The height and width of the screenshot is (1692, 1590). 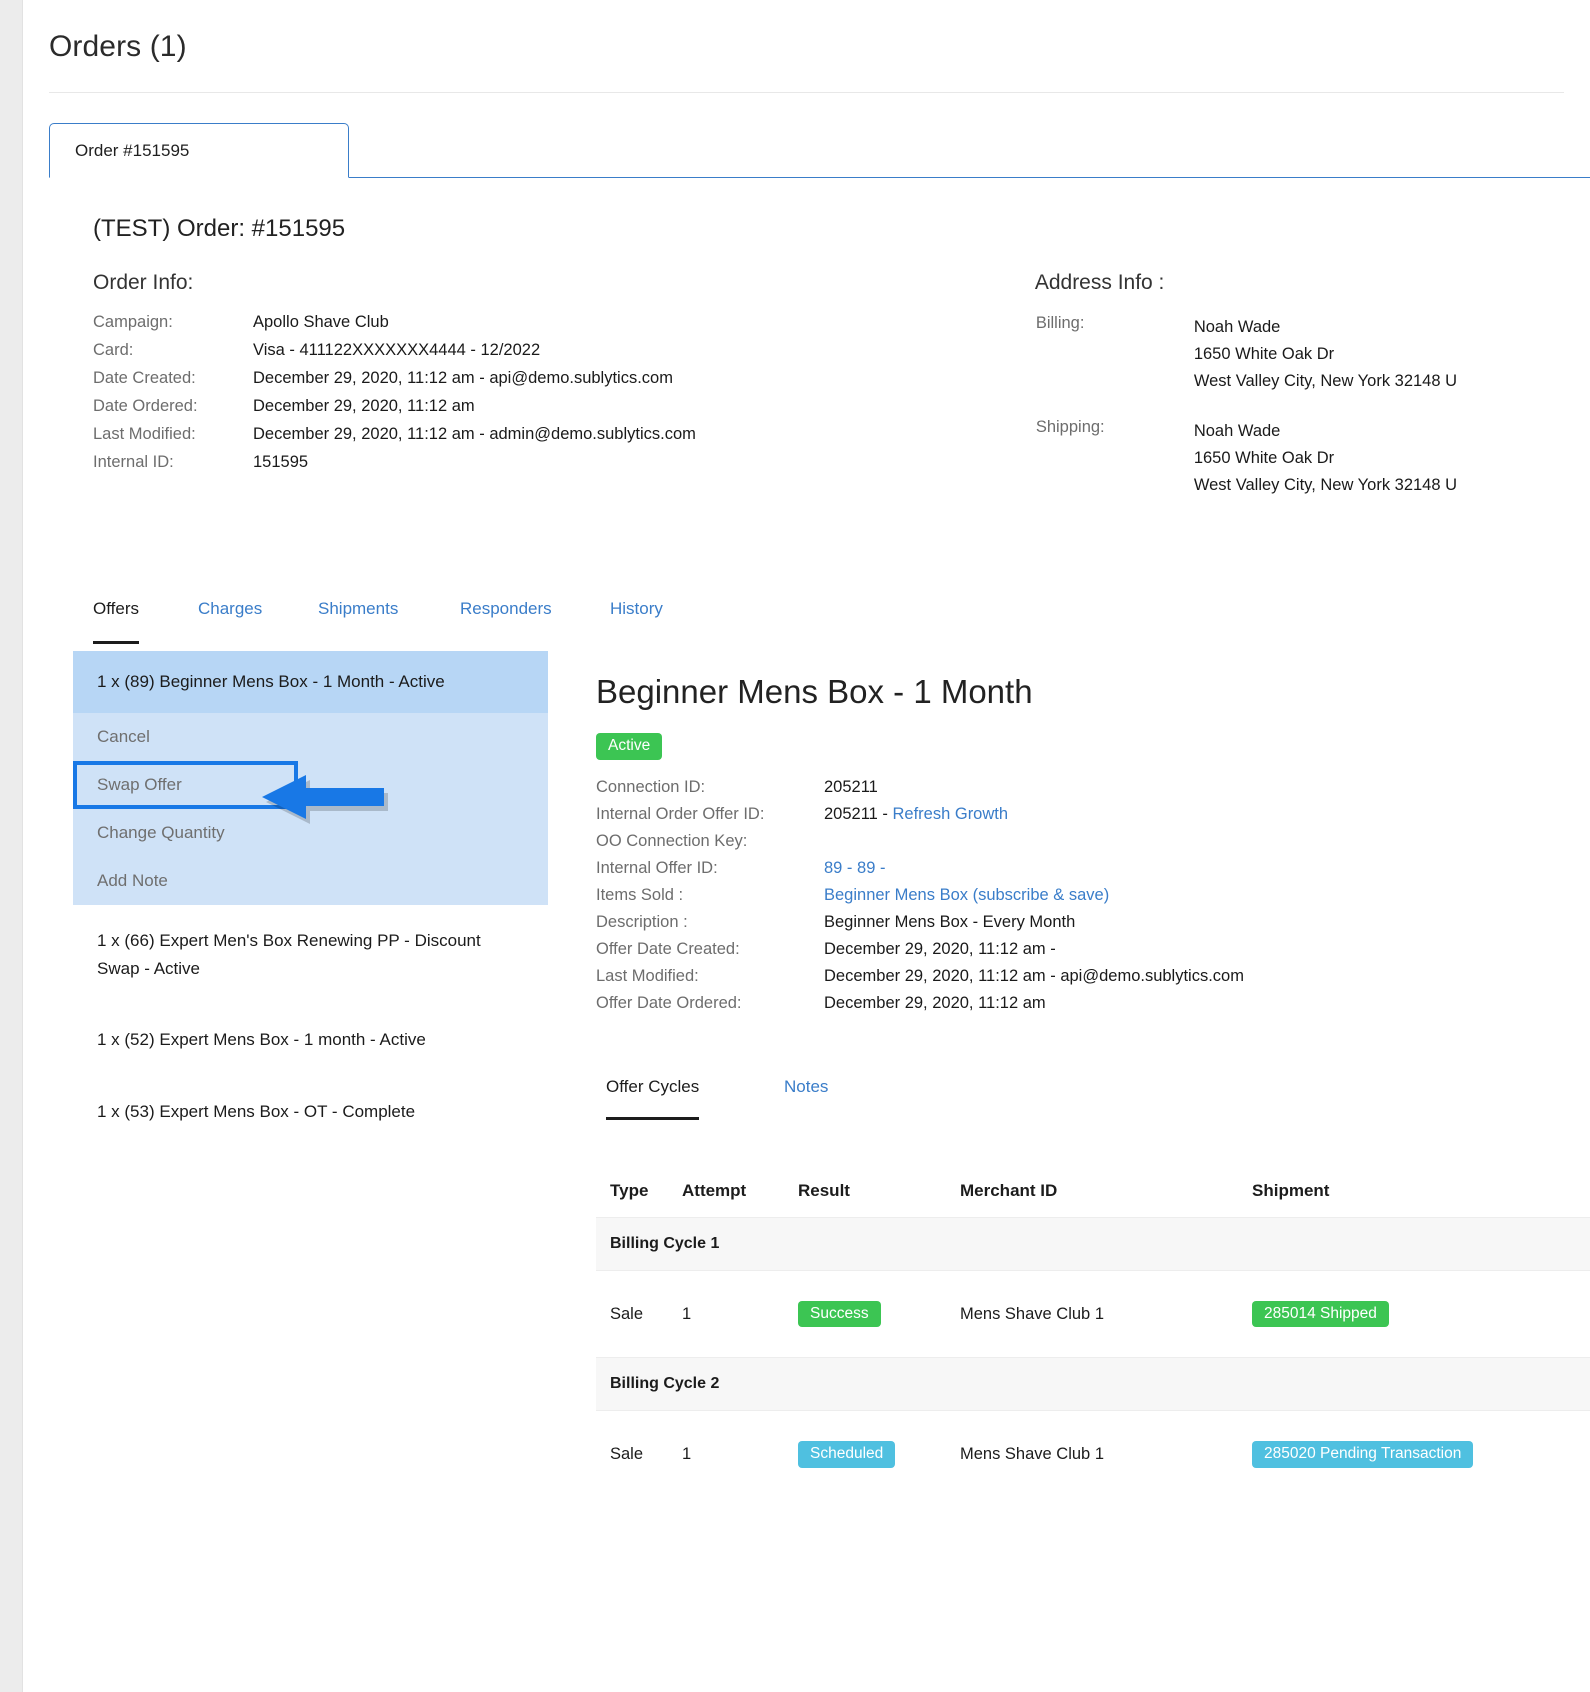 I want to click on column-header-shipment: Shipment, so click(x=1291, y=1190).